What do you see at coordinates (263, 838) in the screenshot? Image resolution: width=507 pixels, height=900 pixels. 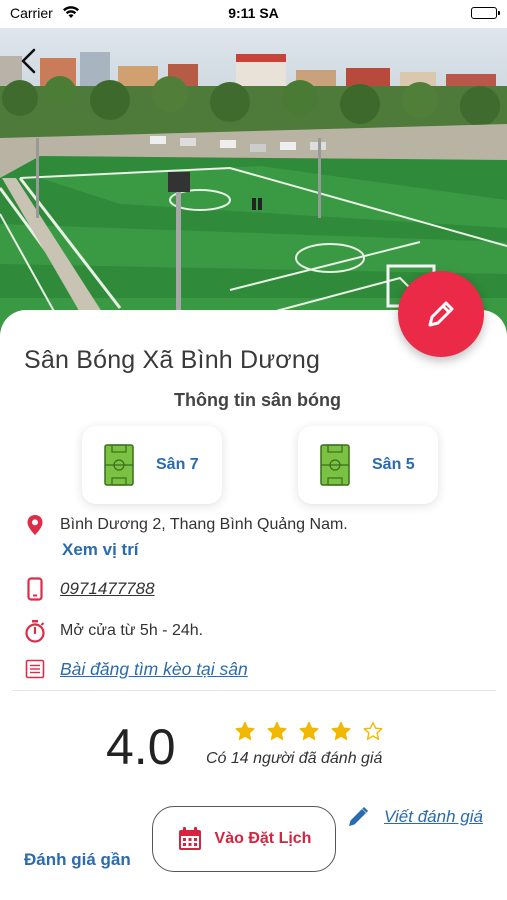 I see `book-label: Vào Đặt Lịch` at bounding box center [263, 838].